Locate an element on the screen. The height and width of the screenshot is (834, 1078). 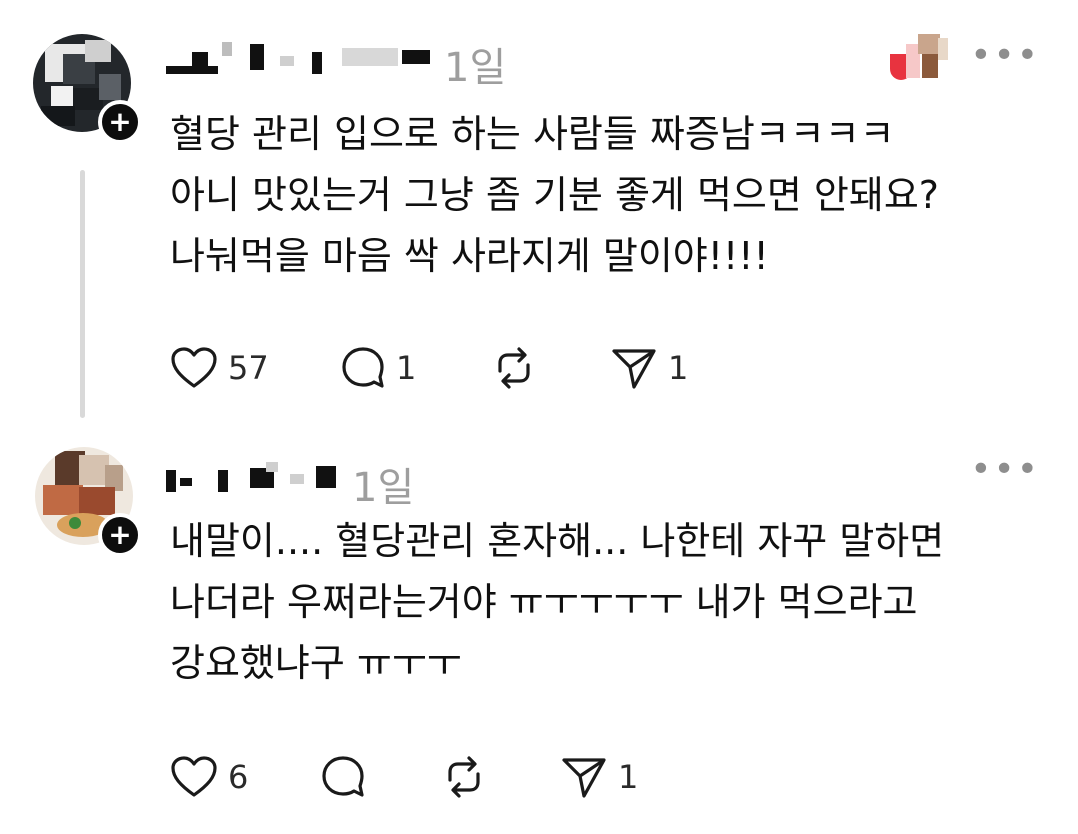
reply-button: 1 is located at coordinates (378, 368).